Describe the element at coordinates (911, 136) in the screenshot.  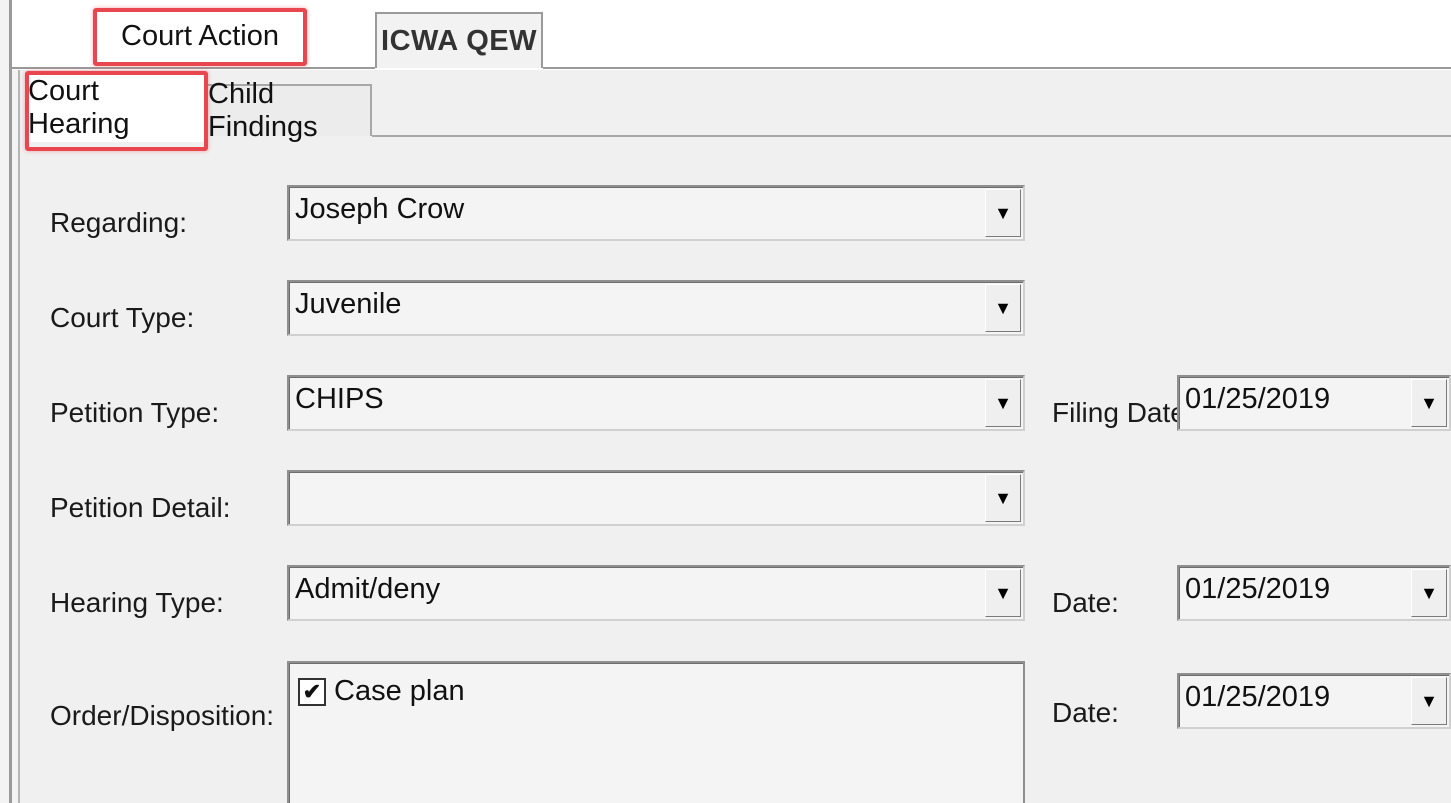
I see `inner-tab-strip-line` at that location.